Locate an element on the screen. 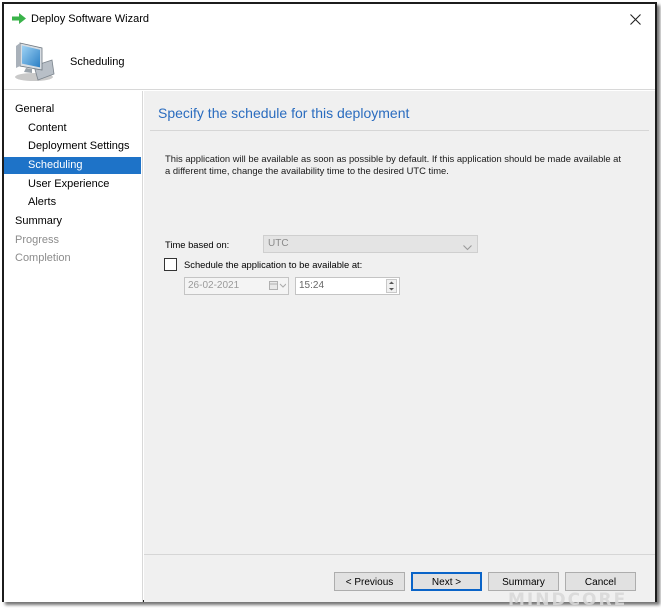  computer-icon is located at coordinates (34, 62).